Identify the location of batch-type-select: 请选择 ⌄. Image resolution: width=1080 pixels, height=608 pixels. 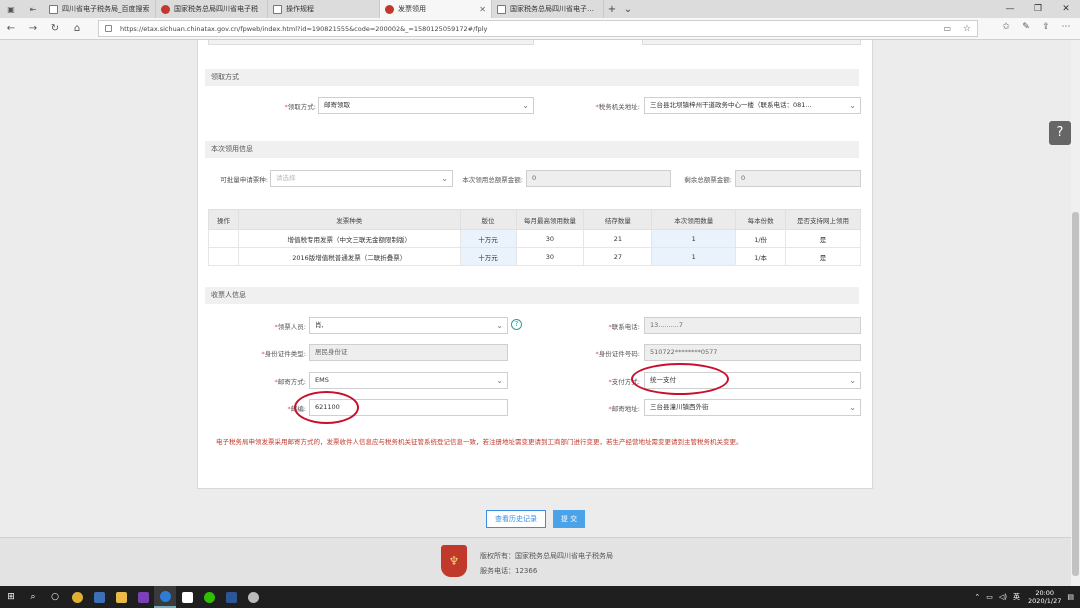
(361, 178).